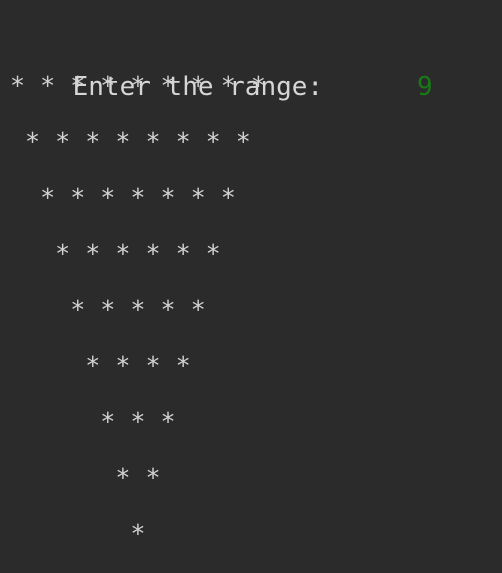 The height and width of the screenshot is (573, 502). What do you see at coordinates (108, 309) in the screenshot?
I see `star-row: * * * * *` at bounding box center [108, 309].